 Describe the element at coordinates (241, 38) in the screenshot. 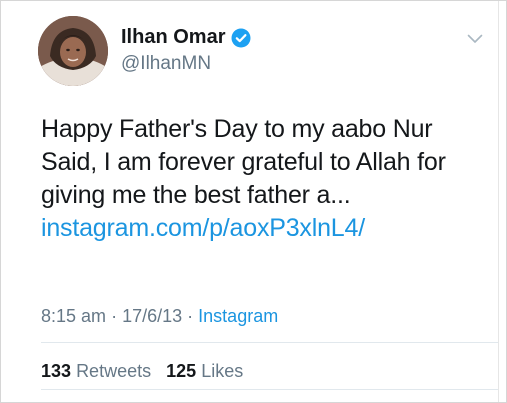

I see `verified-badge-icon` at that location.